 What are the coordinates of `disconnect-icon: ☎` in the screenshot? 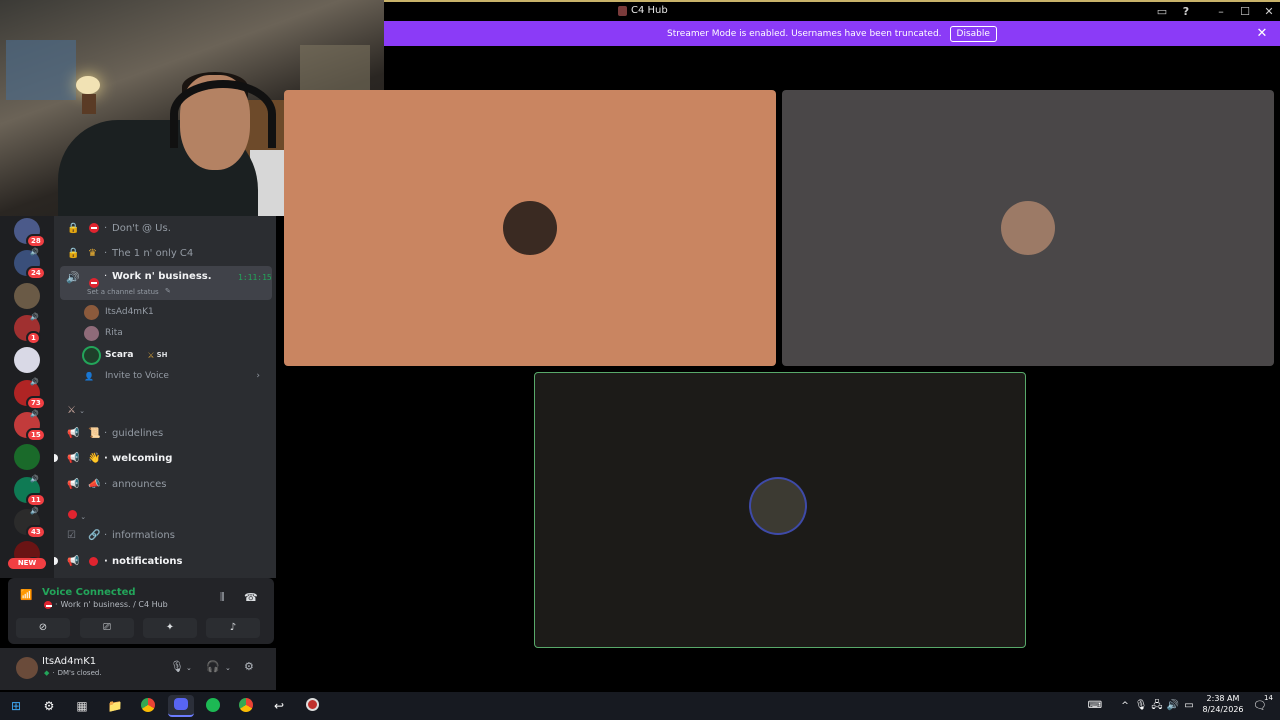 It's located at (251, 597).